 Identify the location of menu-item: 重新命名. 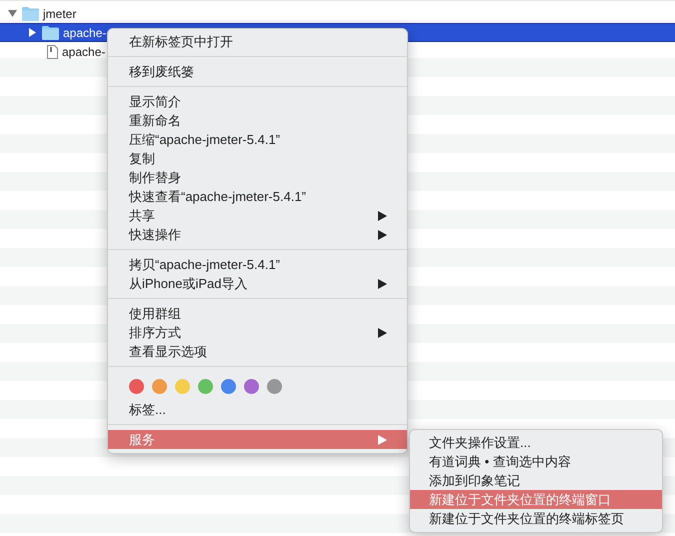
(257, 120).